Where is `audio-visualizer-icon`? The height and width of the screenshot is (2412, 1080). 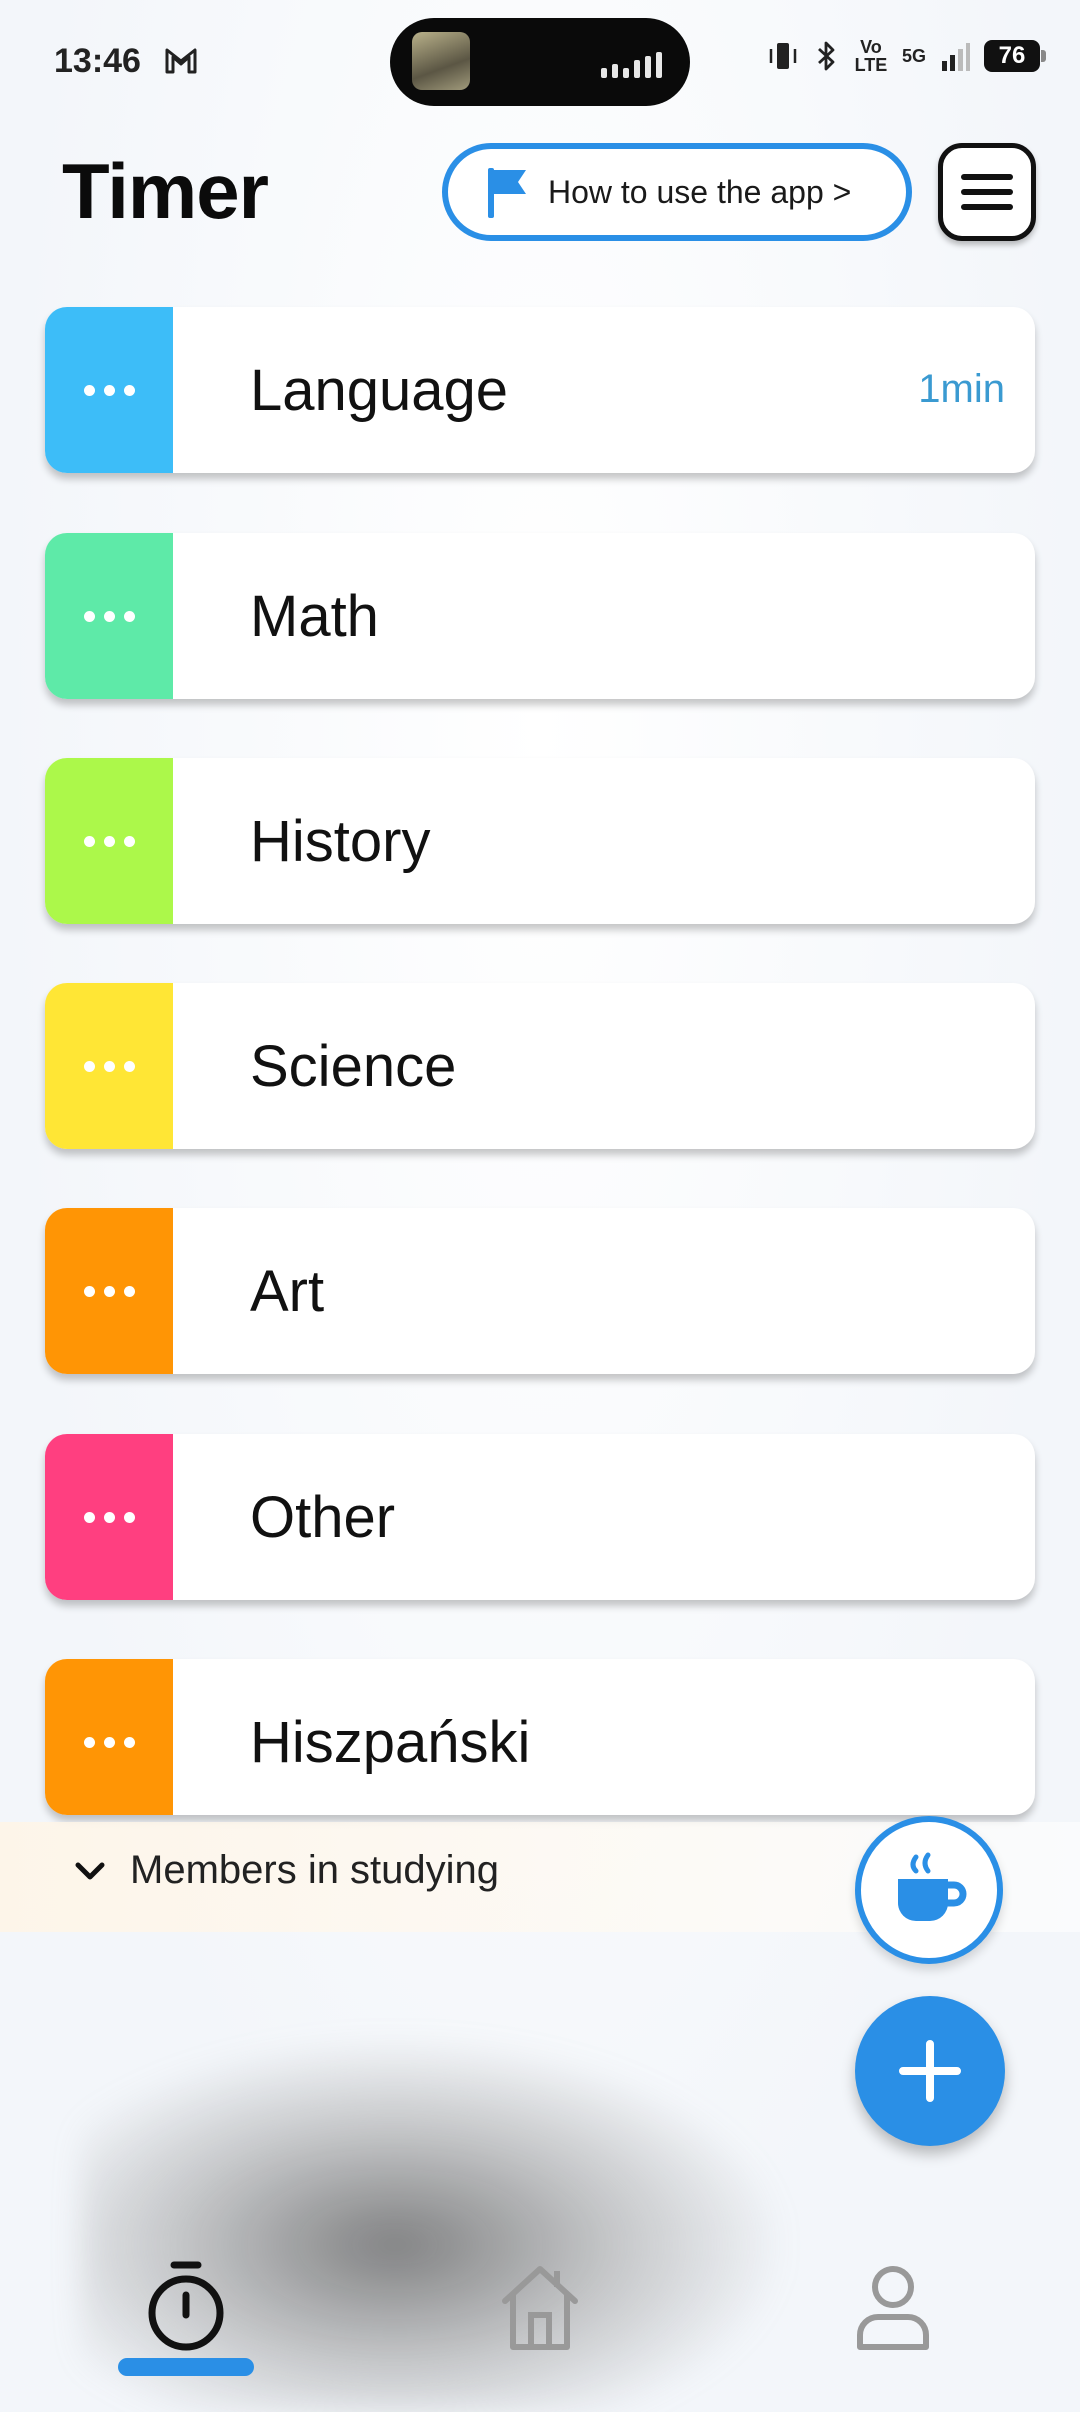 audio-visualizer-icon is located at coordinates (631, 65).